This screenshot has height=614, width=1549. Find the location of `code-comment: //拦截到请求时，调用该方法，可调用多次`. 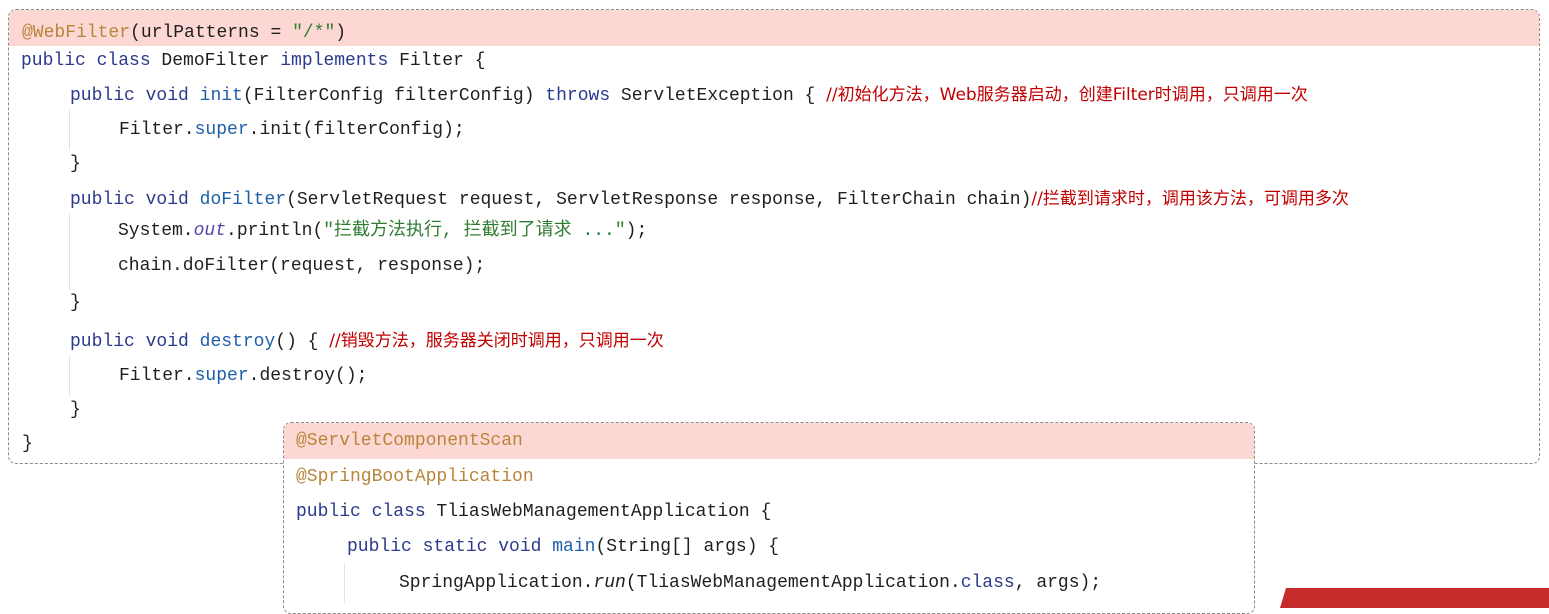

code-comment: //拦截到请求时，调用该方法，可调用多次 is located at coordinates (1190, 199).